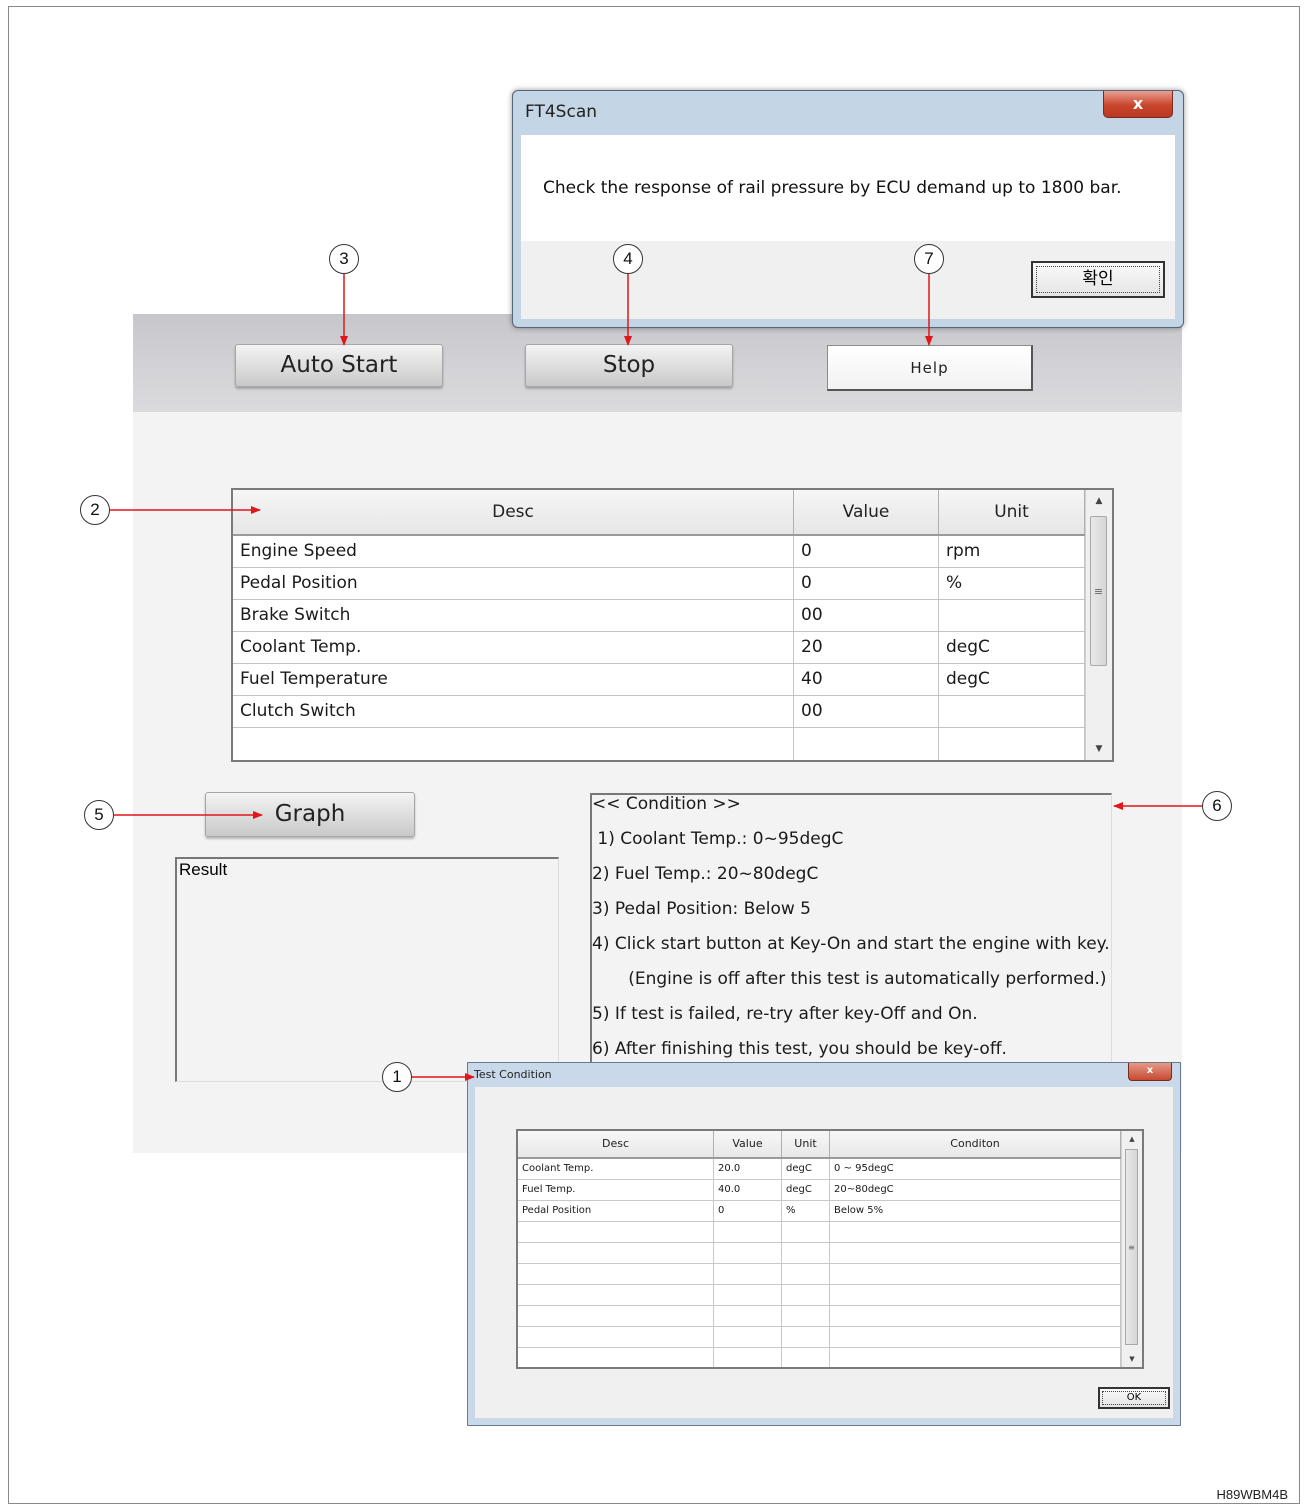 The width and height of the screenshot is (1308, 1510). I want to click on condition-heading: << Condition >>, so click(666, 804).